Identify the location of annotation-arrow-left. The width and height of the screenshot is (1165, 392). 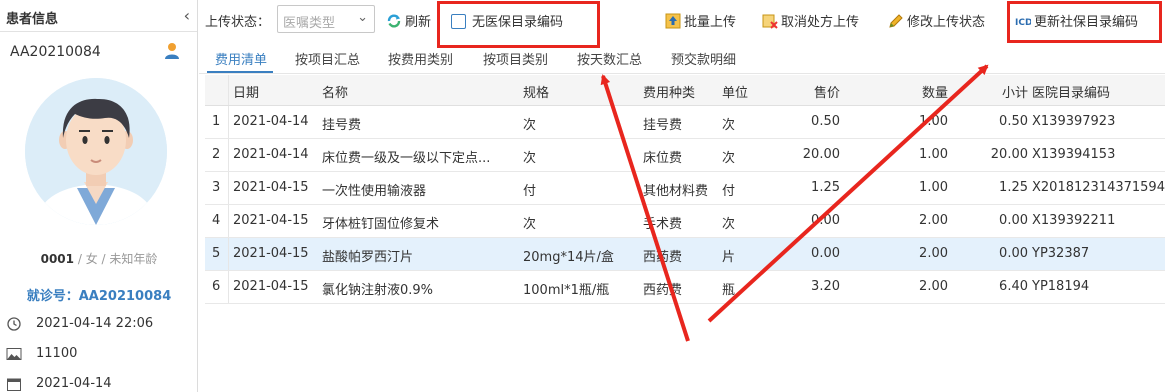
(645, 208).